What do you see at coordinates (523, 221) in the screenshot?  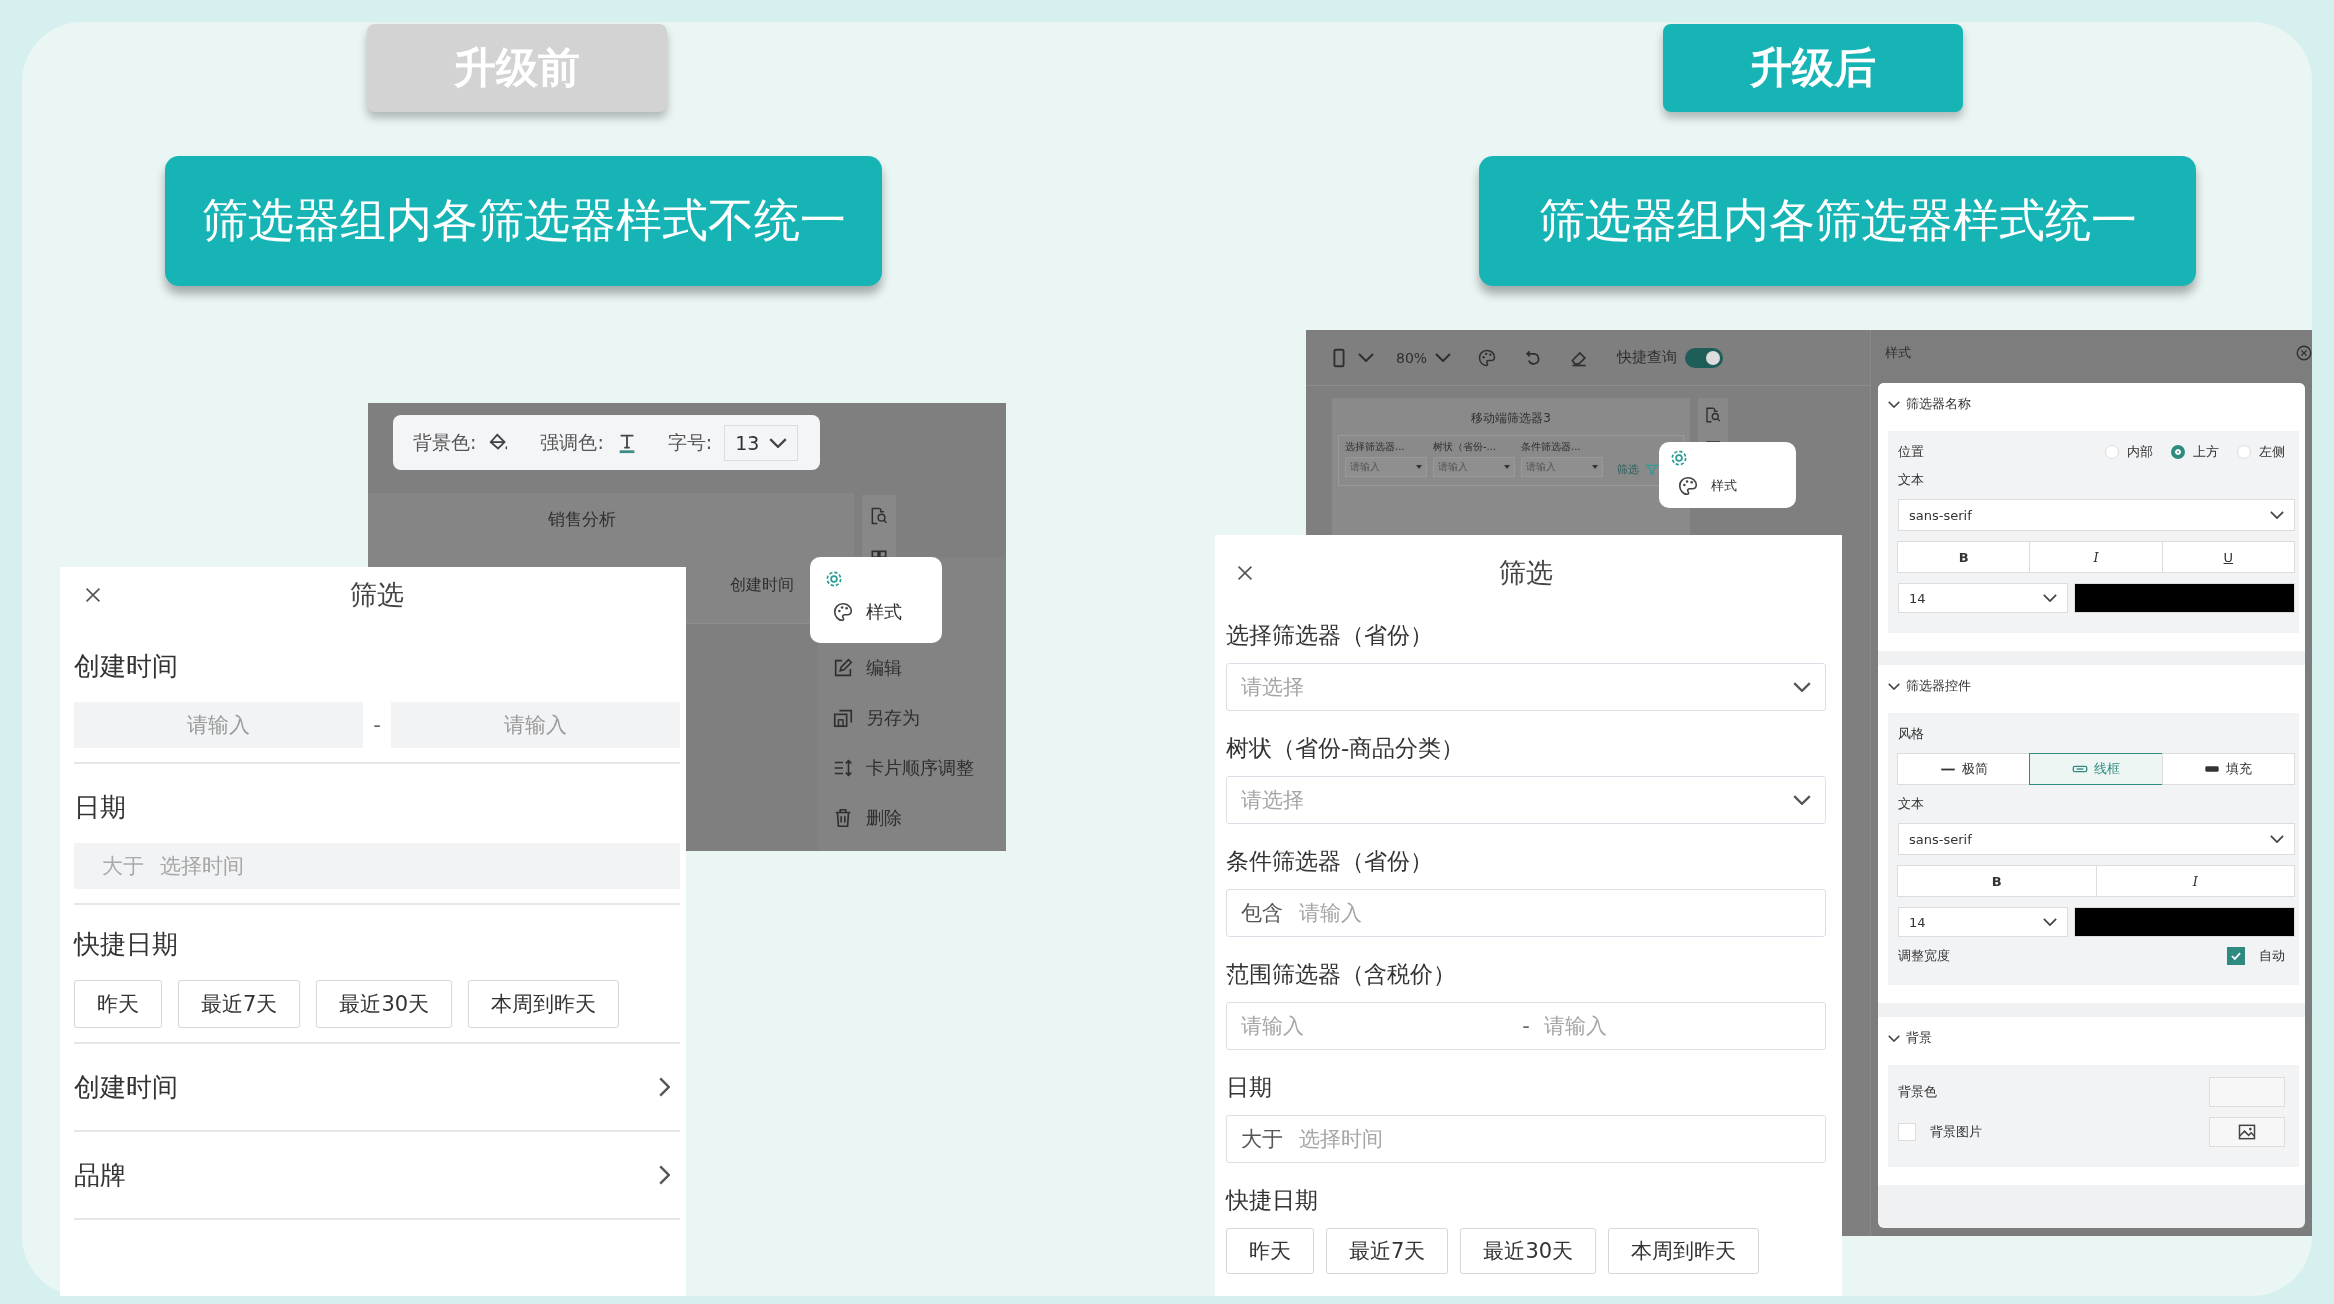 I see `headline-banner: 筛选器组内各筛选器样式不统一` at bounding box center [523, 221].